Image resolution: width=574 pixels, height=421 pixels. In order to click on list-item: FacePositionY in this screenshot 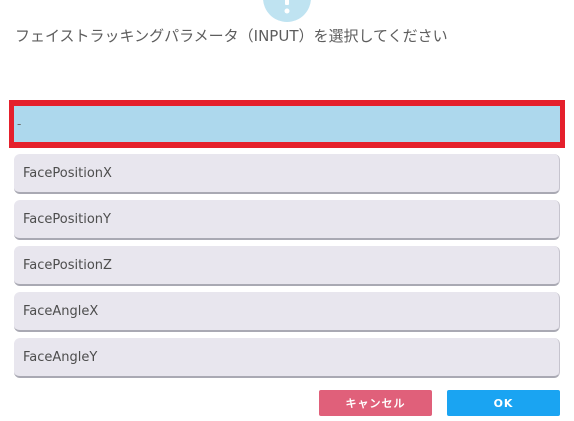, I will do `click(287, 220)`.